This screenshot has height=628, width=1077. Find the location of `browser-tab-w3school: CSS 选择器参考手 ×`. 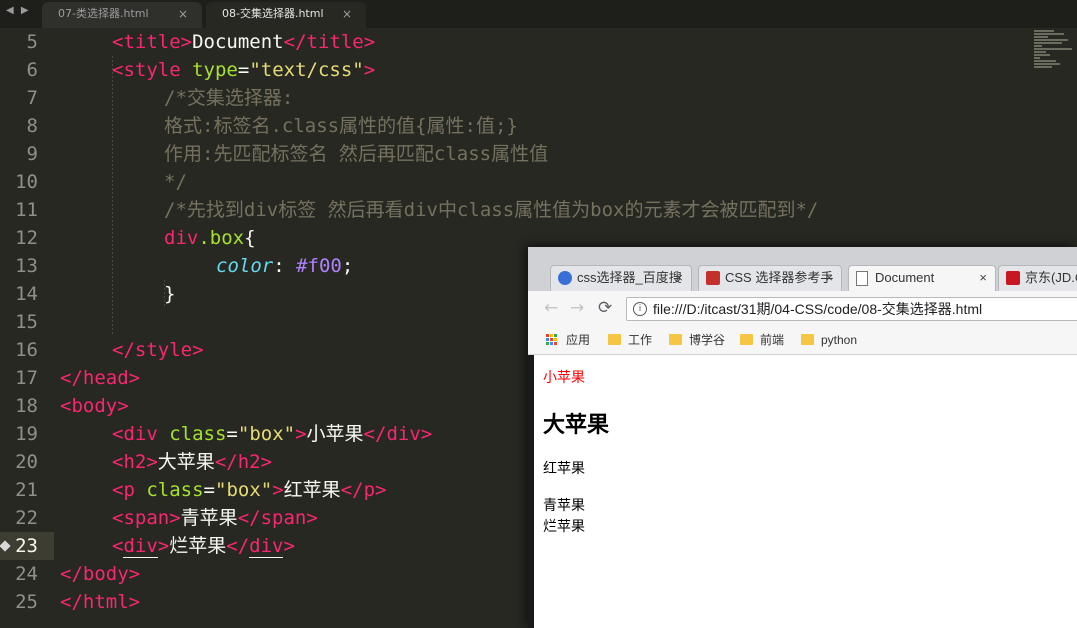

browser-tab-w3school: CSS 选择器参考手 × is located at coordinates (770, 278).